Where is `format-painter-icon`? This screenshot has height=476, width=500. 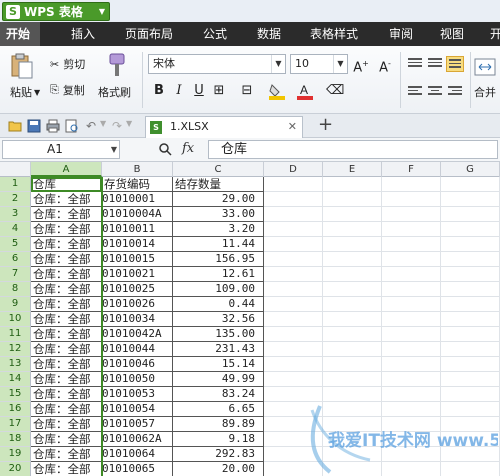 format-painter-icon is located at coordinates (117, 65).